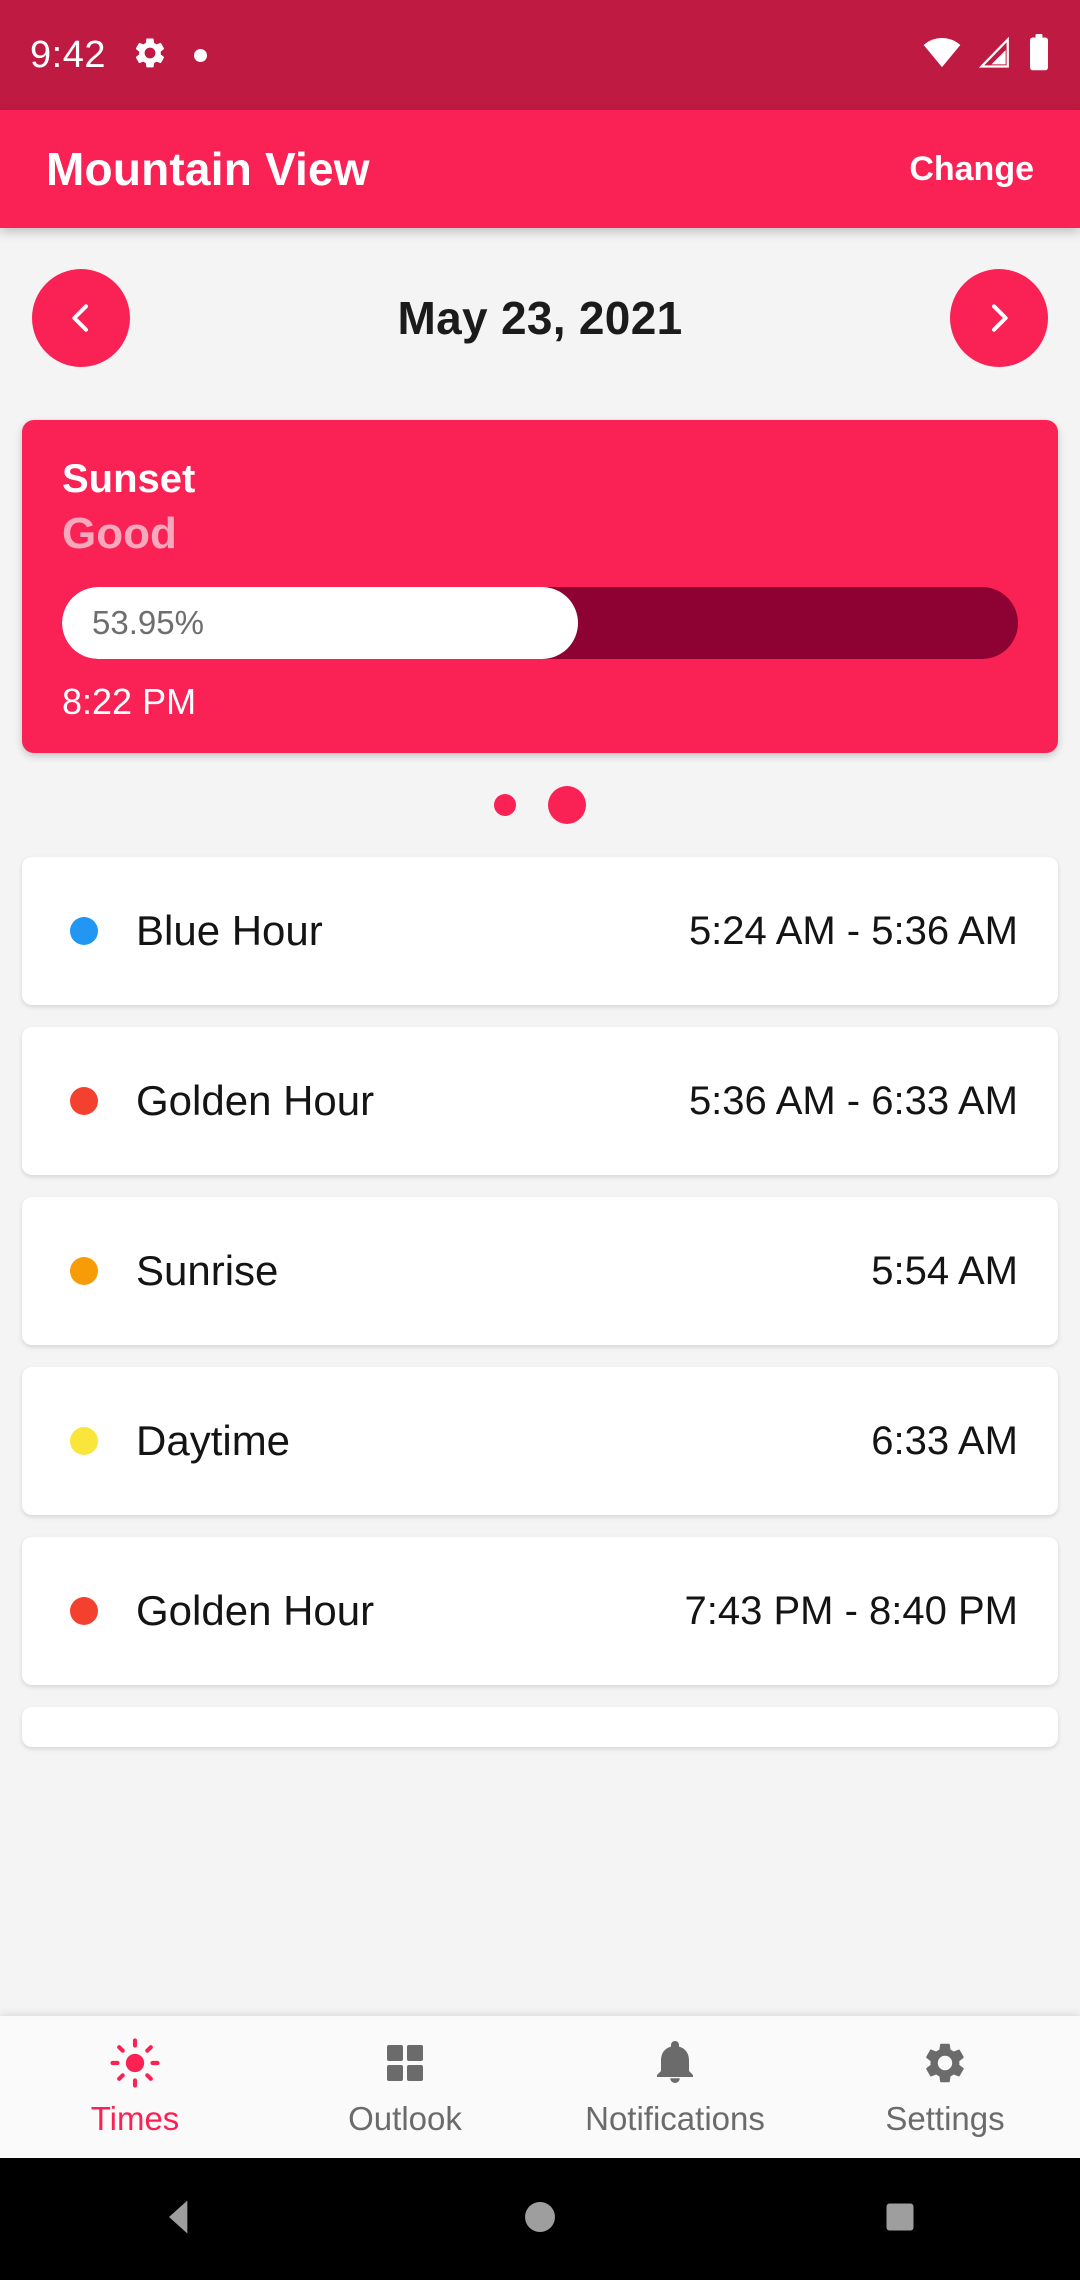 This screenshot has height=2280, width=1080. I want to click on next-day-button, so click(999, 318).